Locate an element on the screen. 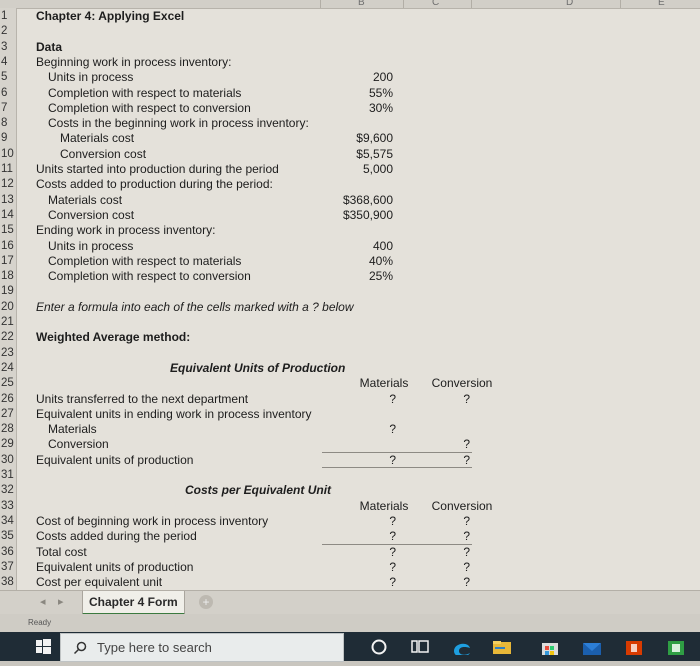 The width and height of the screenshot is (700, 666). tab-scroll-left-icon: ◂ is located at coordinates (43, 601).